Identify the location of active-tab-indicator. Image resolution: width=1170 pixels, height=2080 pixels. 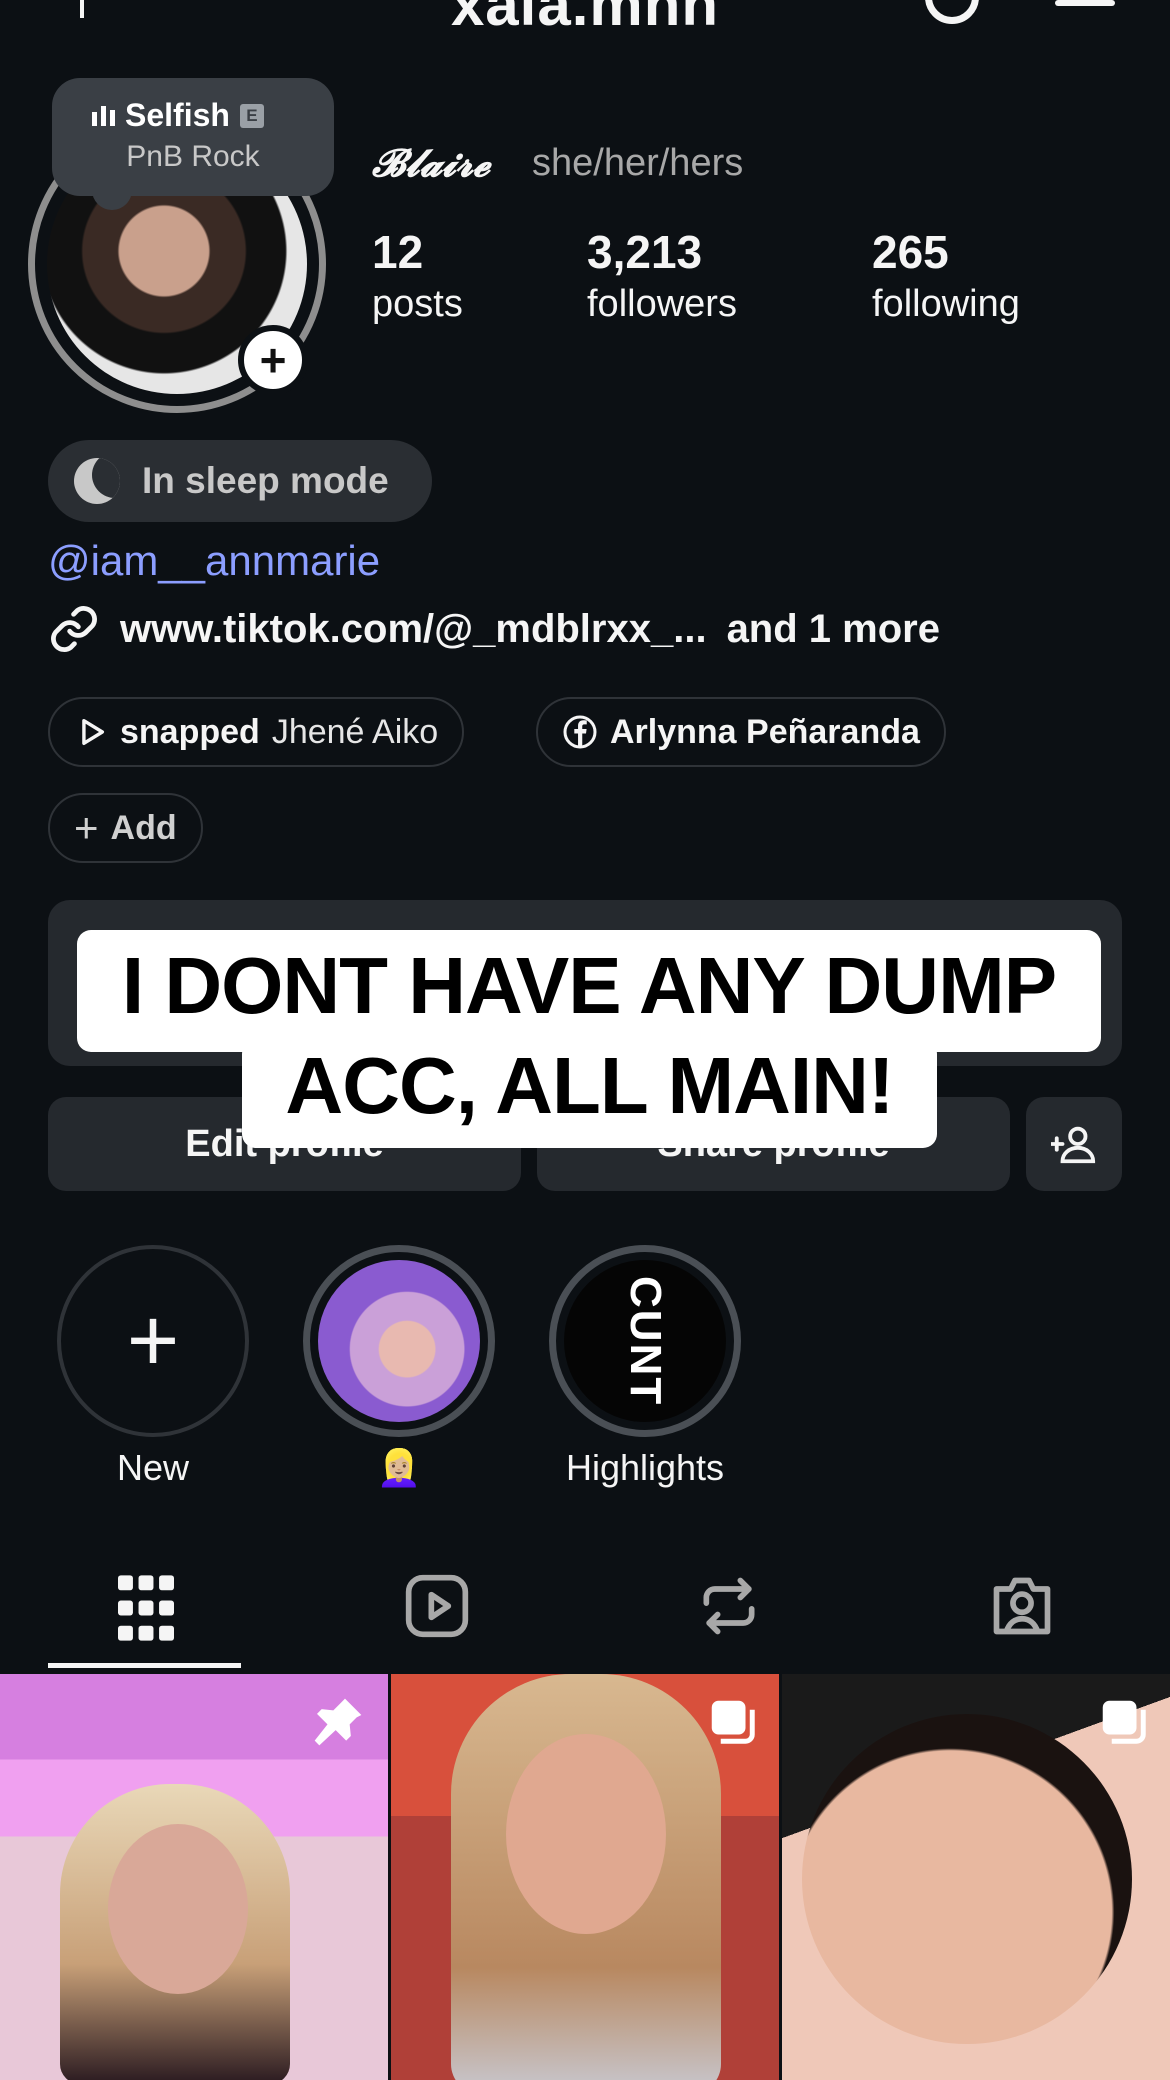
(144, 1665).